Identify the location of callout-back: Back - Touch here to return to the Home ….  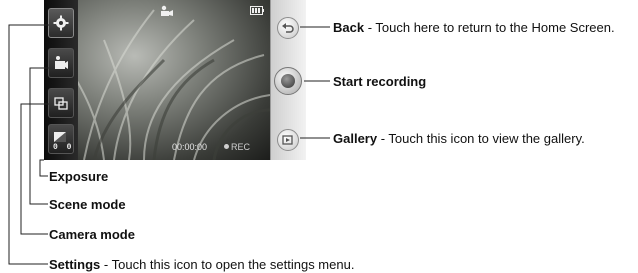
(474, 27).